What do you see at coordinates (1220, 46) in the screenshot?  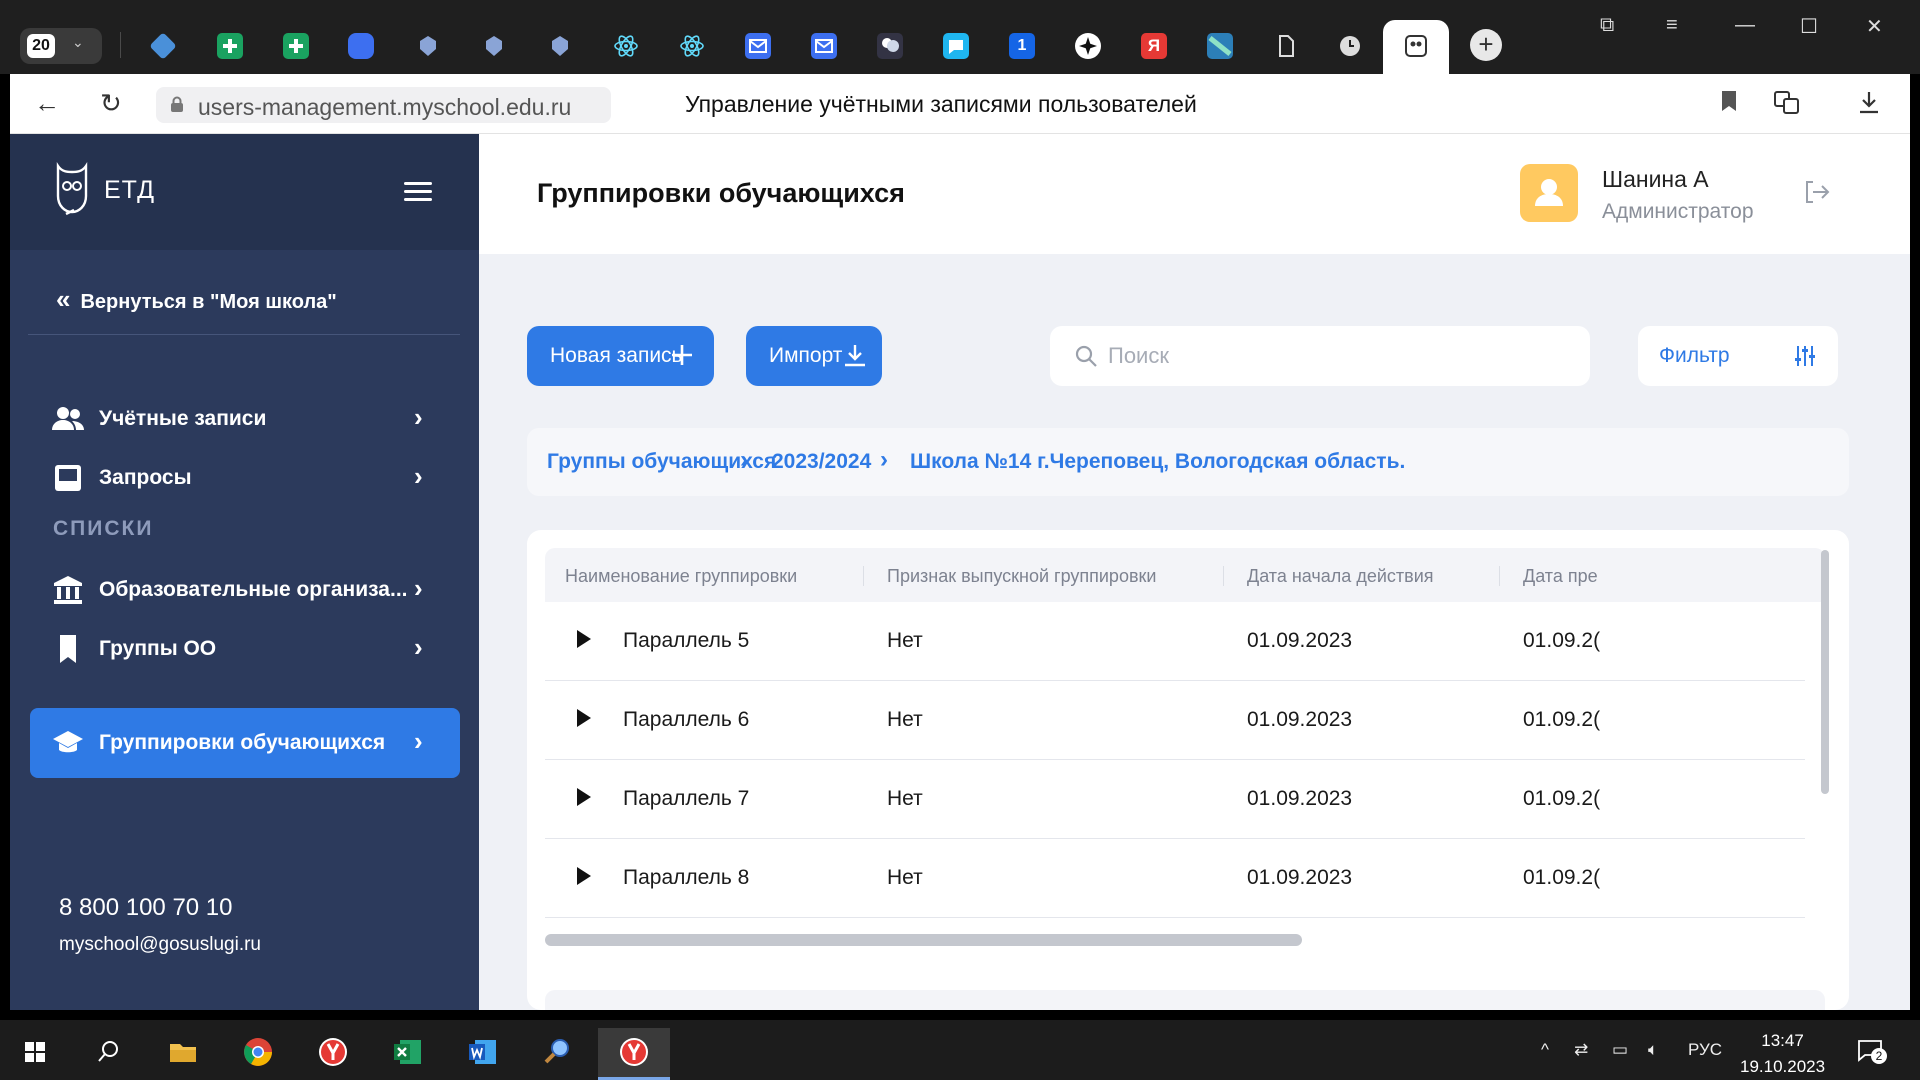 I see `tab-favicon-map` at bounding box center [1220, 46].